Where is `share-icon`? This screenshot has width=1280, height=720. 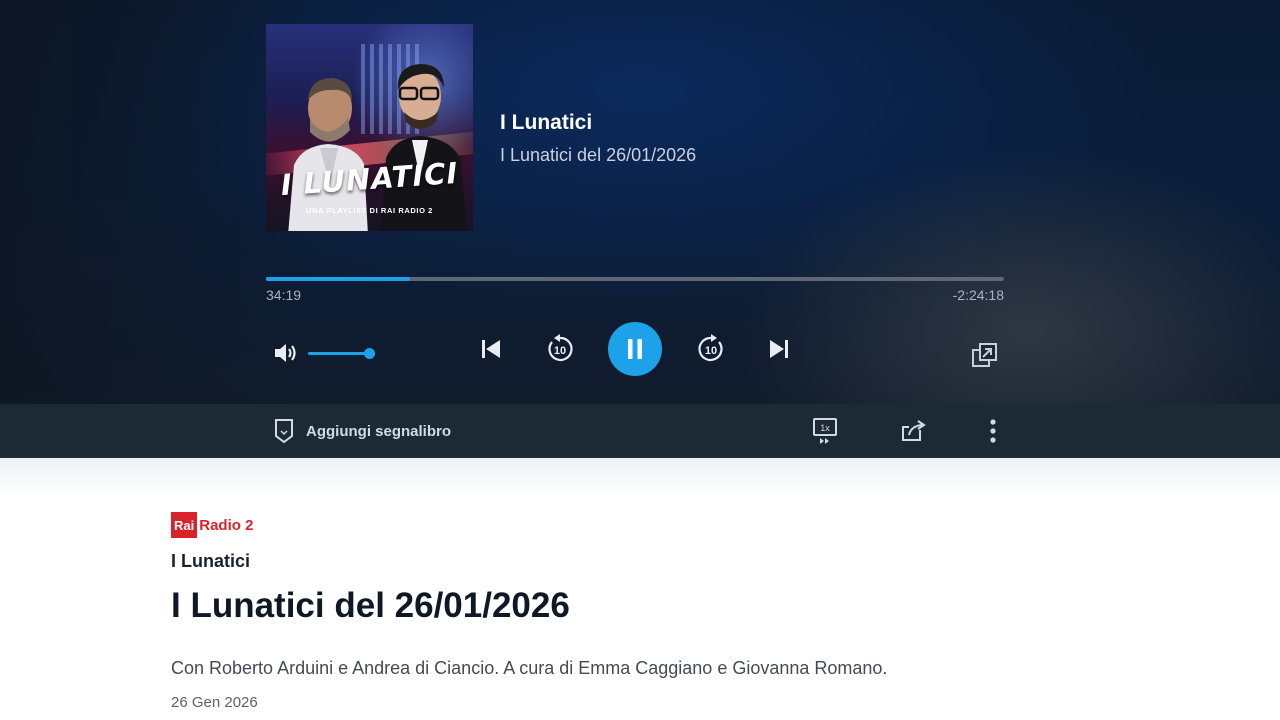
share-icon is located at coordinates (914, 430).